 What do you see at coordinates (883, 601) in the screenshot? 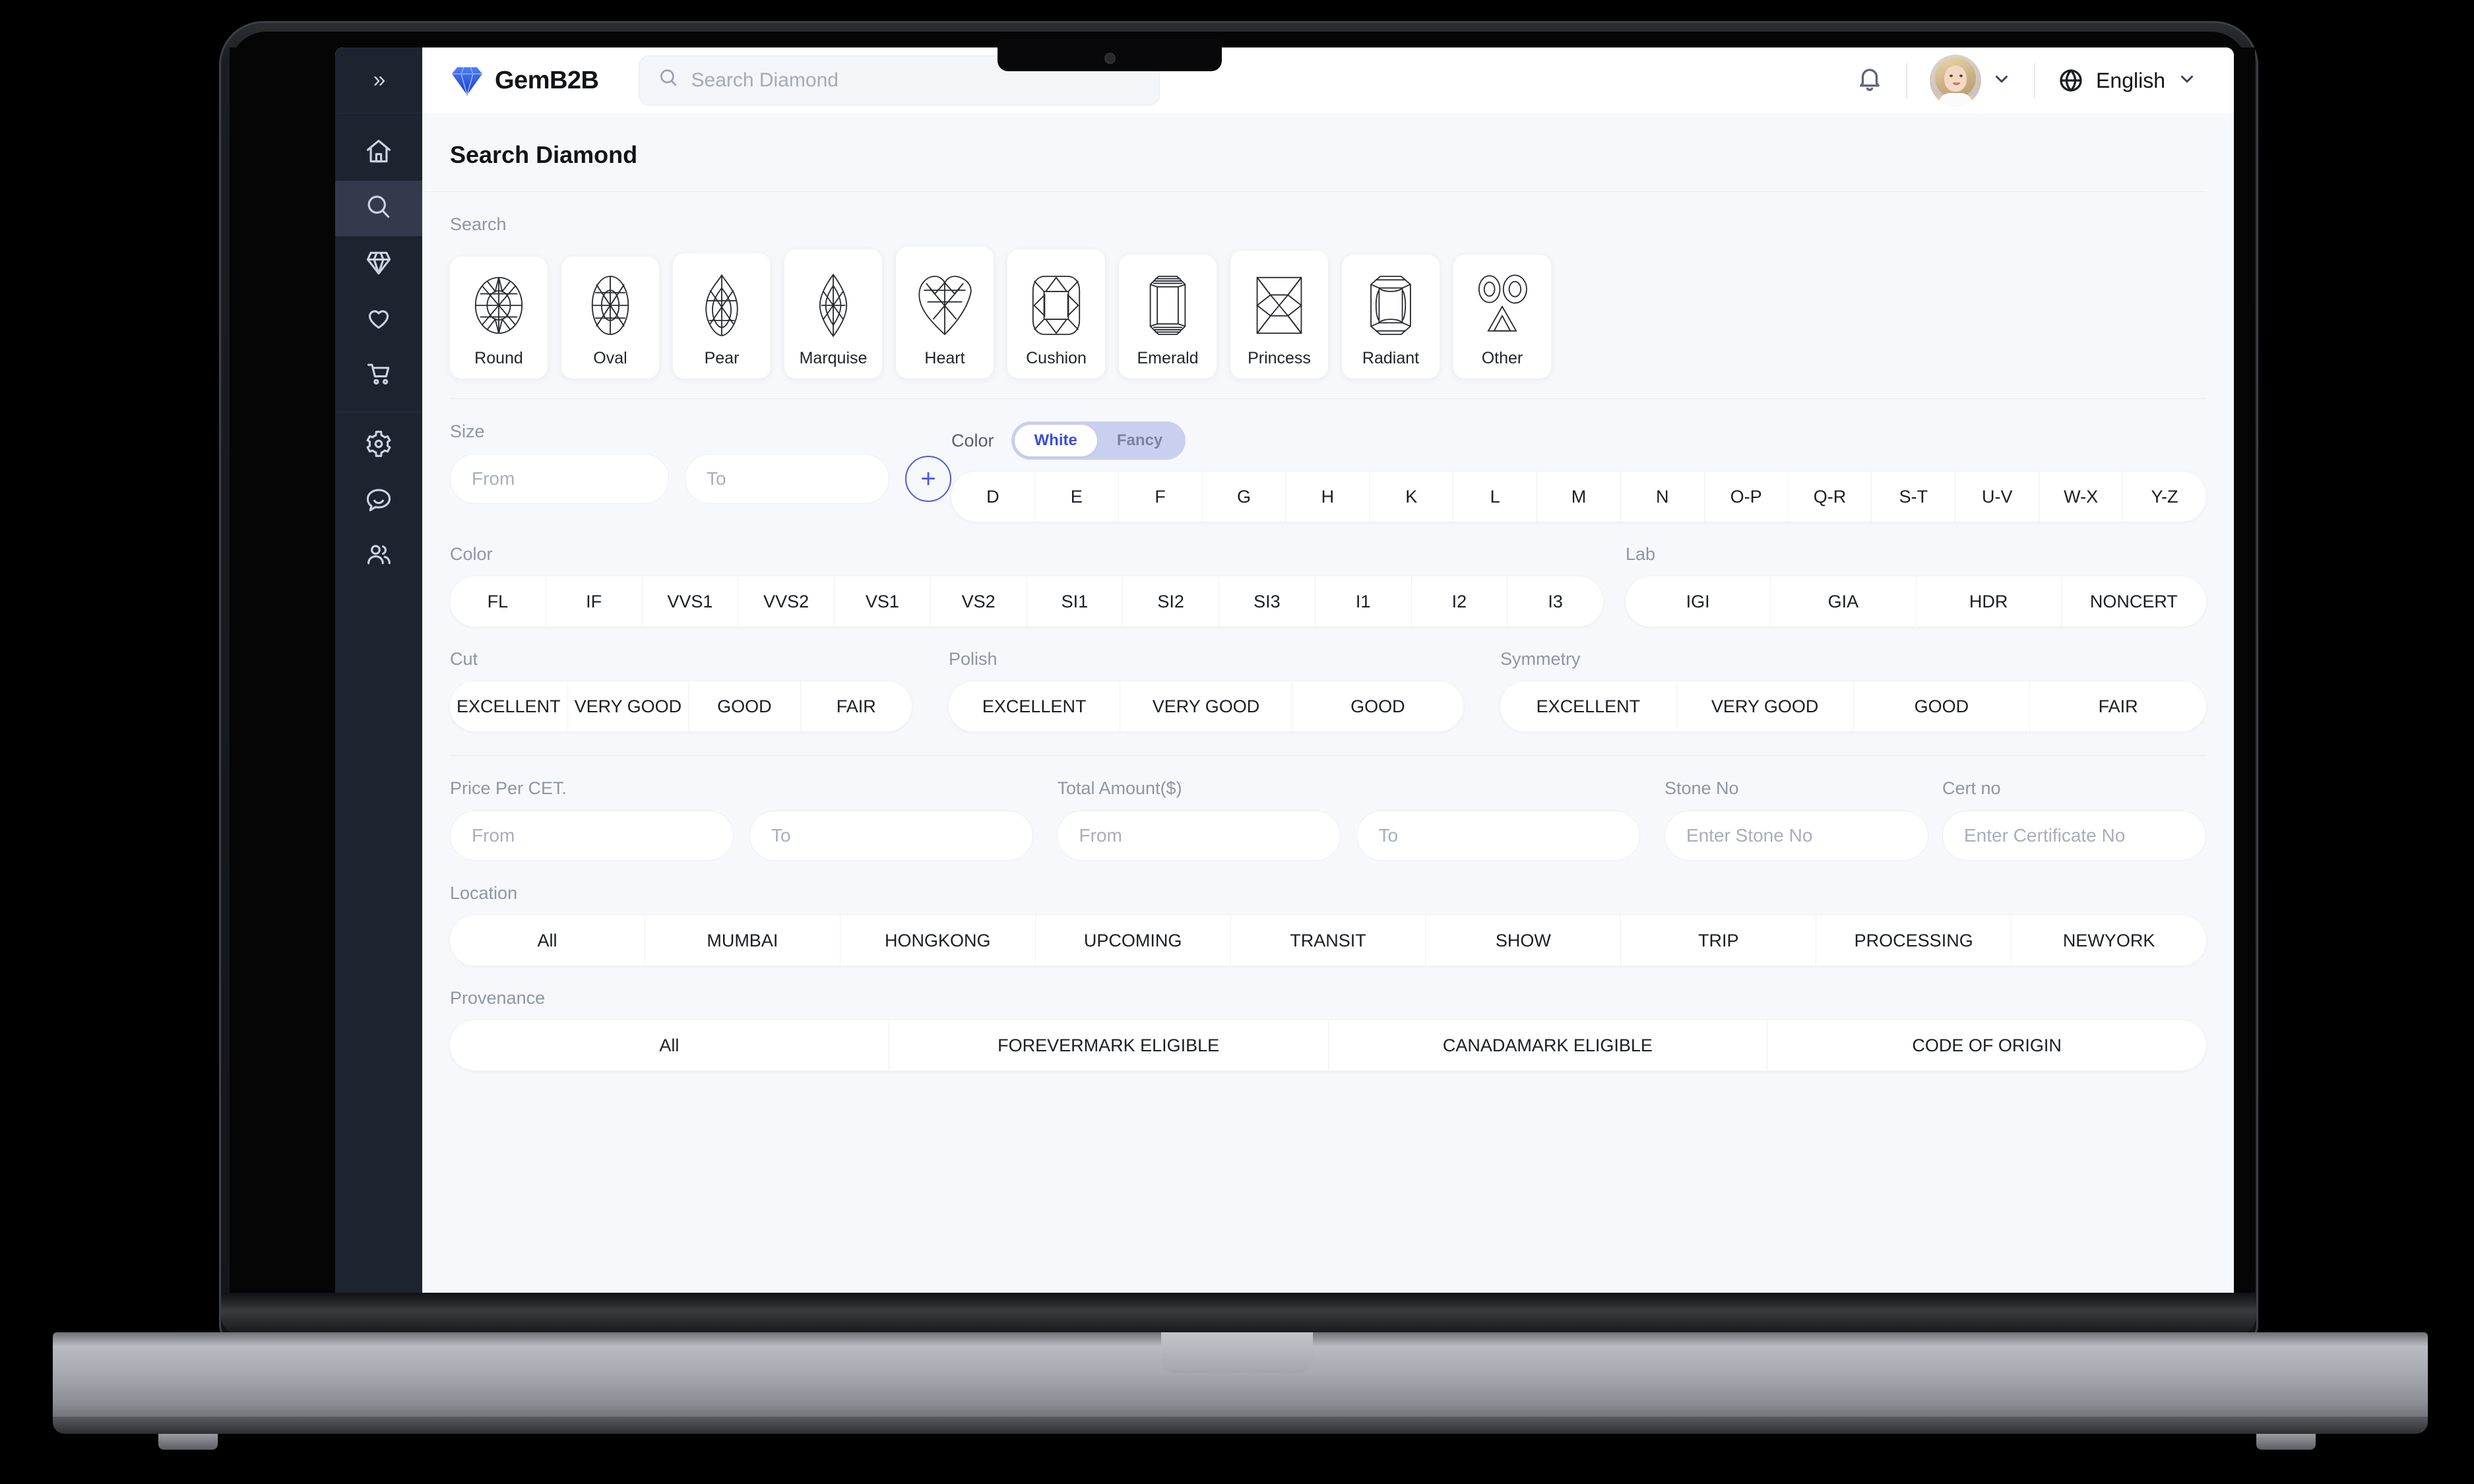
I see `clarity-option: VS1` at bounding box center [883, 601].